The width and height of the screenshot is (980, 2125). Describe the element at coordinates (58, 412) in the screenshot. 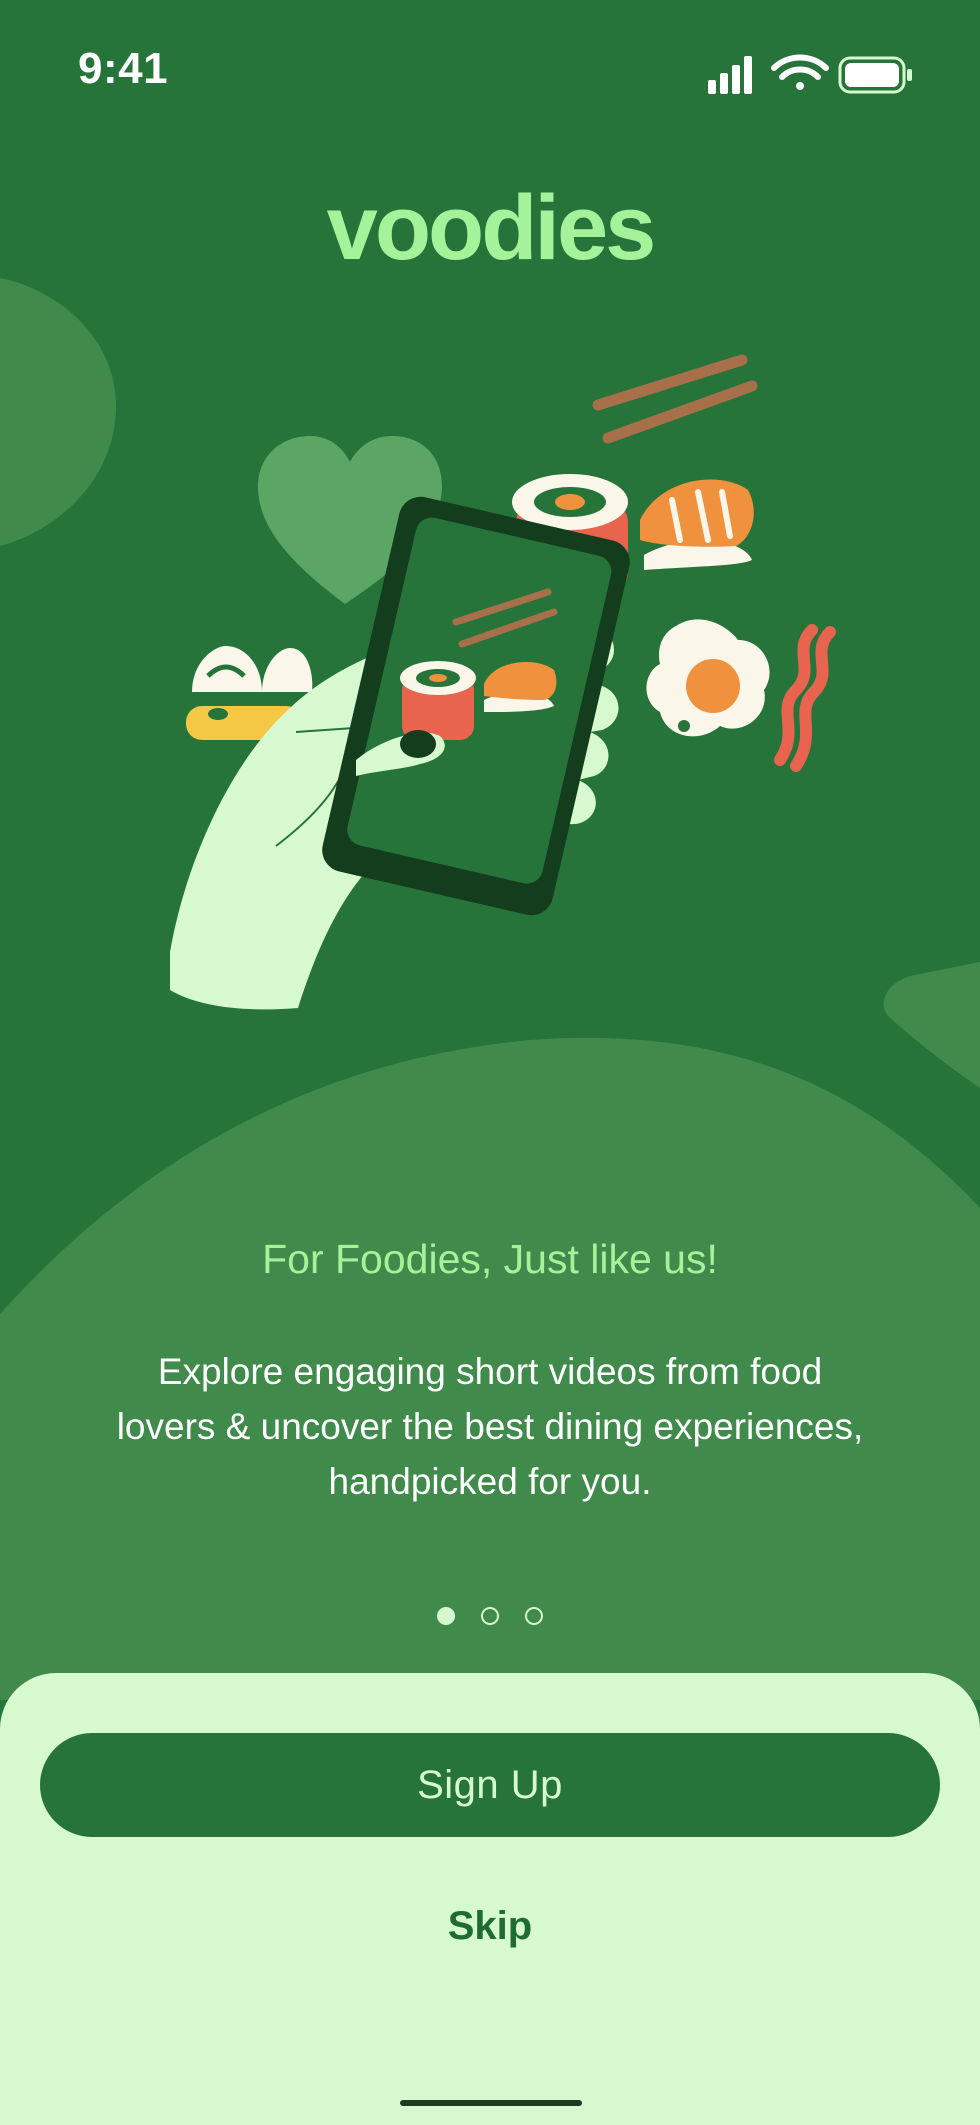

I see `left-blob` at that location.